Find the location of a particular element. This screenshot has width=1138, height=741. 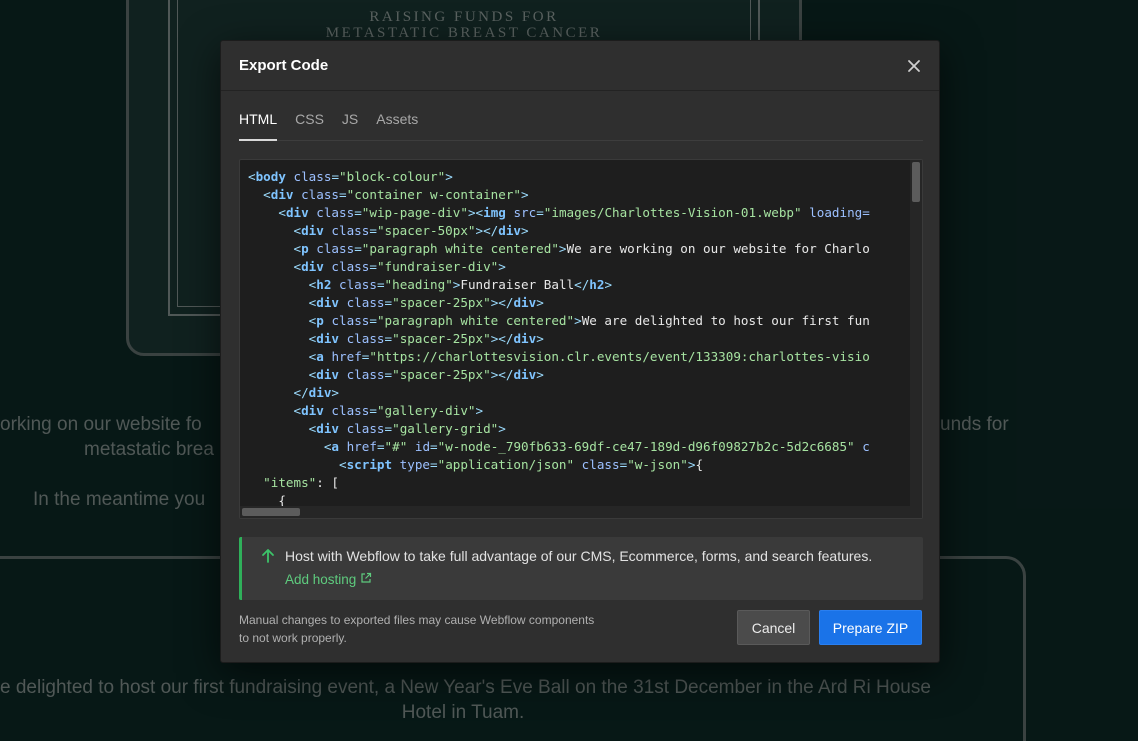

code-token: "items" is located at coordinates (290, 482).